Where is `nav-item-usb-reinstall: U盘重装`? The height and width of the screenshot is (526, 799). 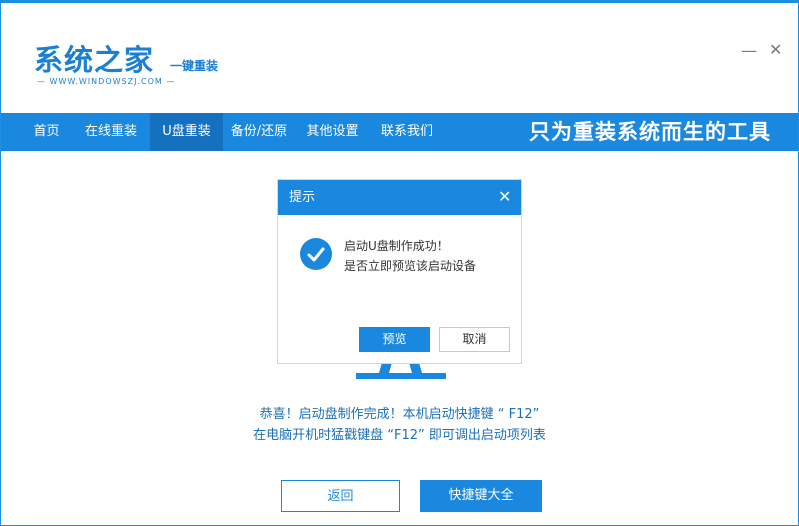 nav-item-usb-reinstall: U盘重装 is located at coordinates (186, 132).